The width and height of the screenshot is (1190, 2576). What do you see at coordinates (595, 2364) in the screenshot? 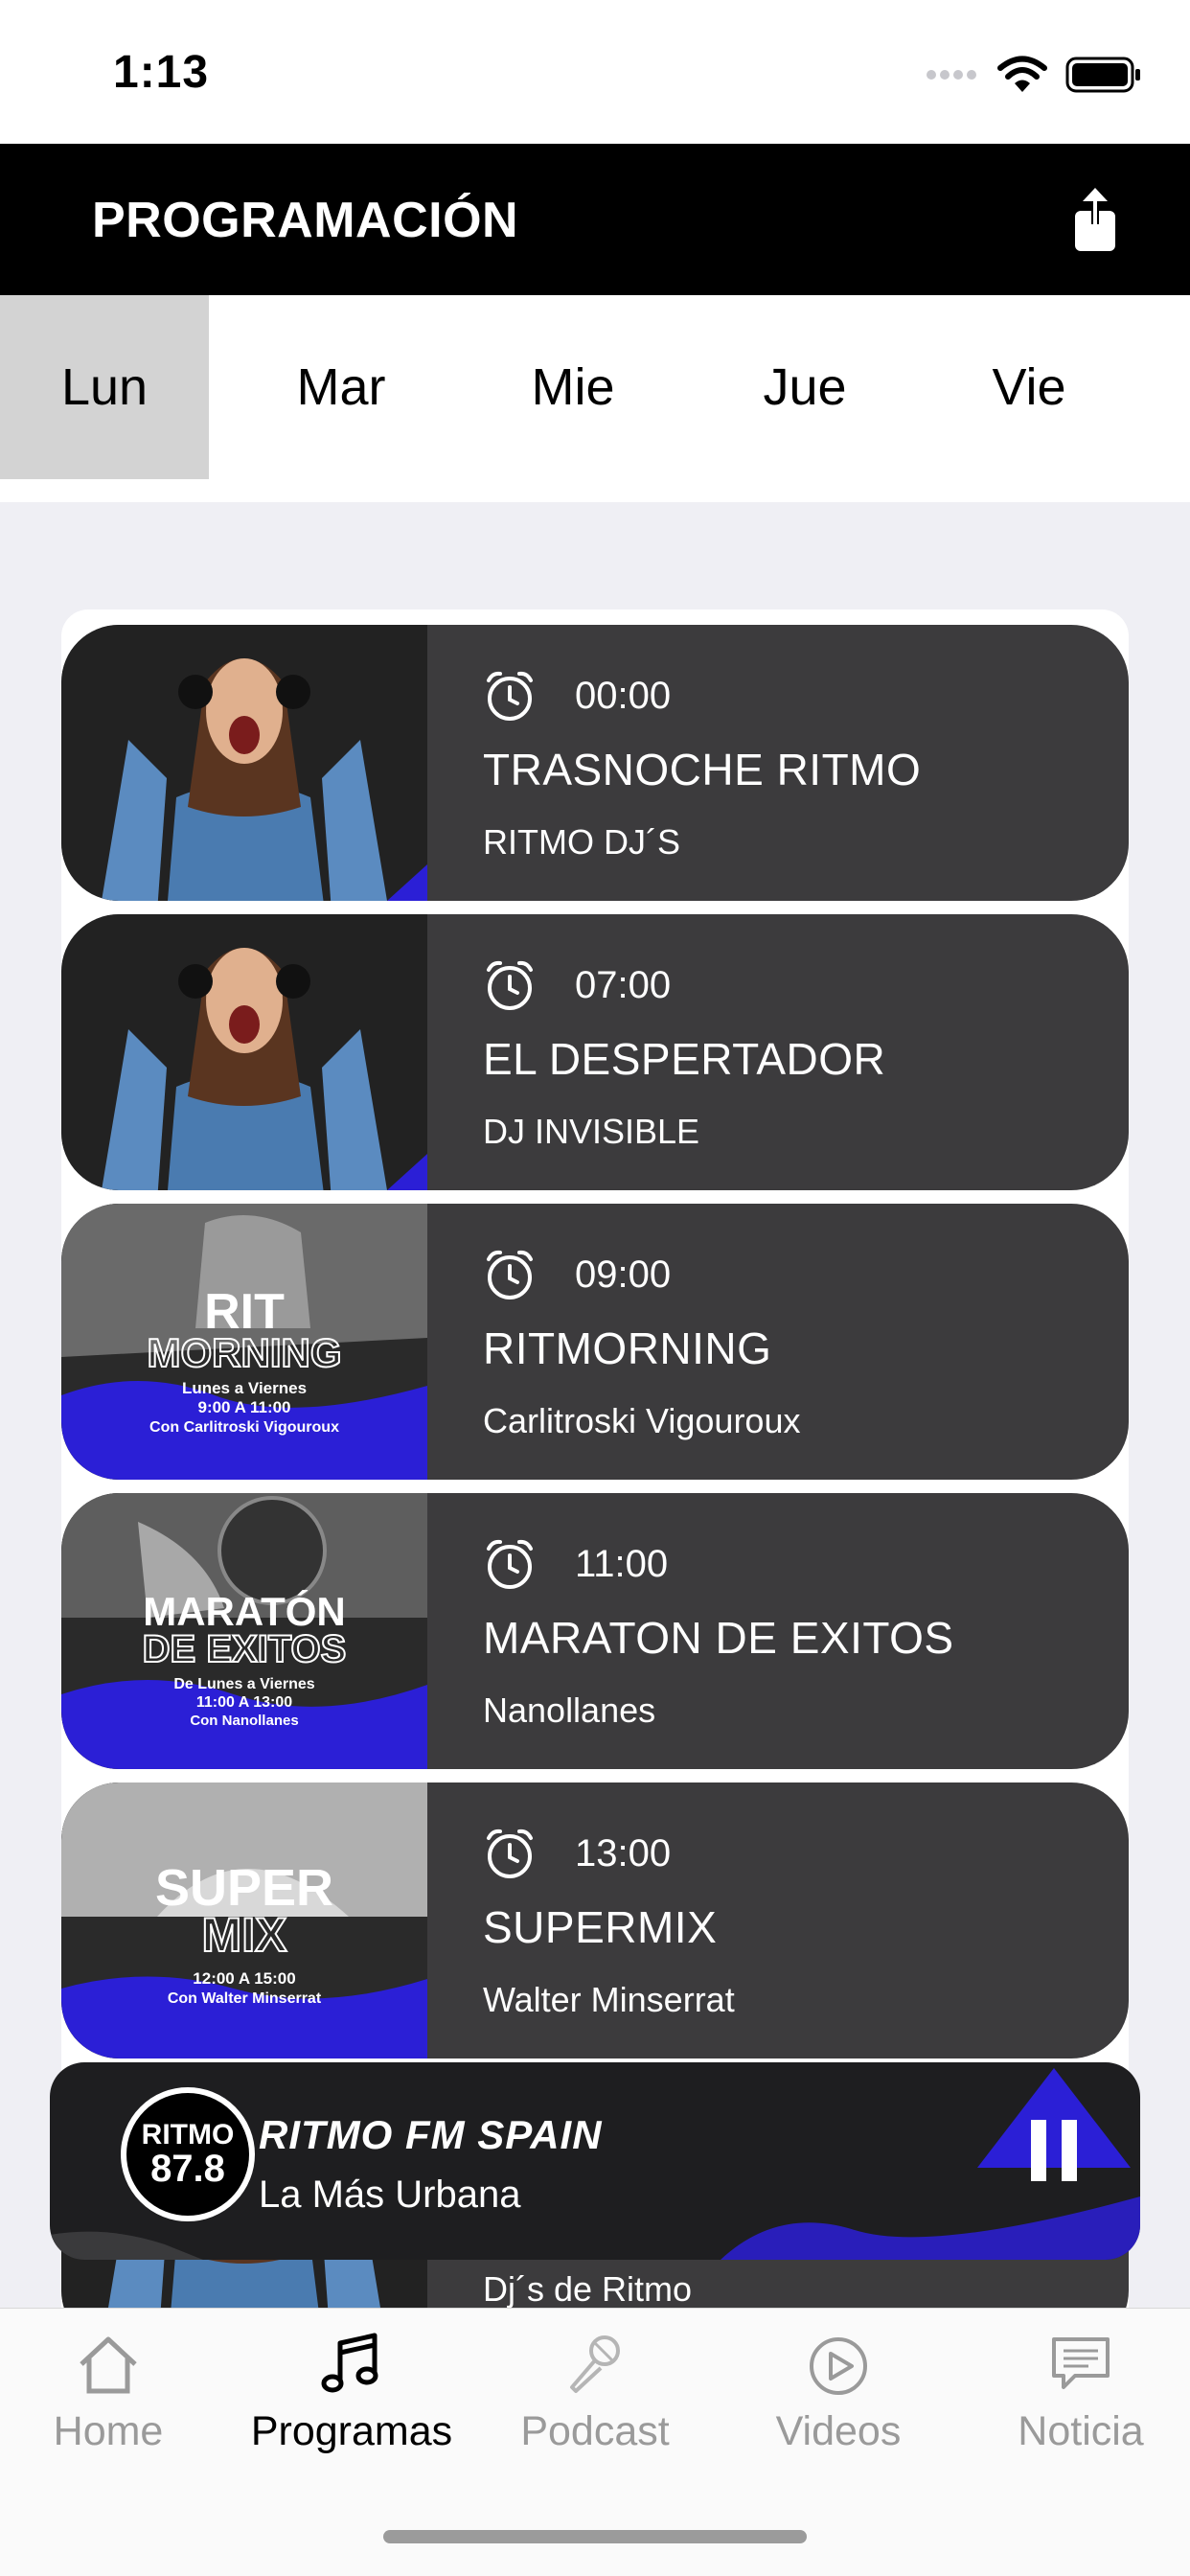
I see `microphone-icon` at bounding box center [595, 2364].